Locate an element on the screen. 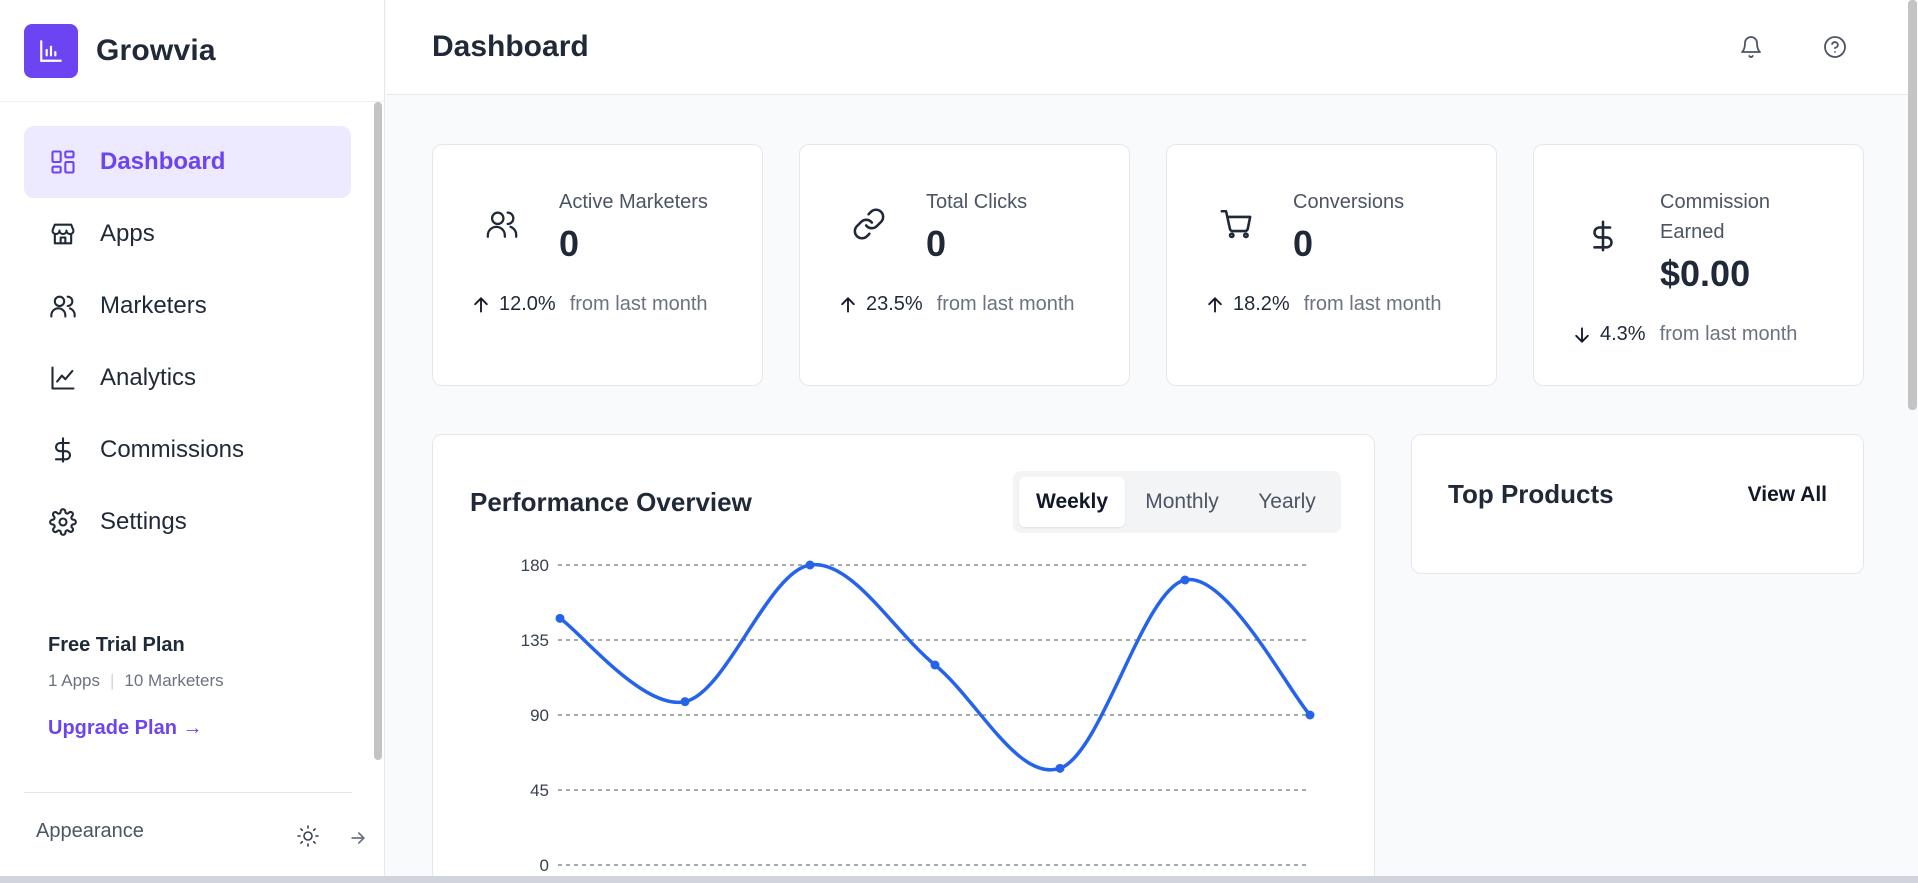 This screenshot has height=883, width=1918. appearance-row: Appearance is located at coordinates (201, 833).